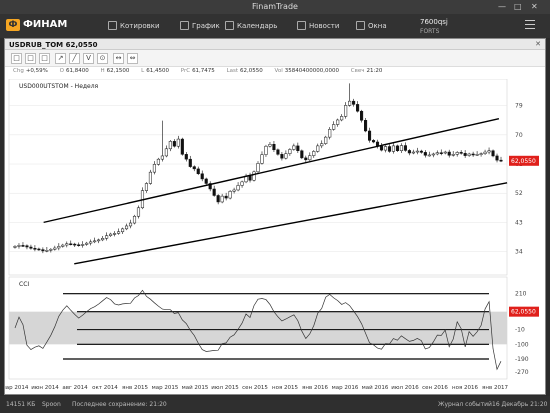 The height and width of the screenshot is (413, 550). Describe the element at coordinates (140, 26) in the screenshot. I see `menu-quotes-label: Котировки` at that location.